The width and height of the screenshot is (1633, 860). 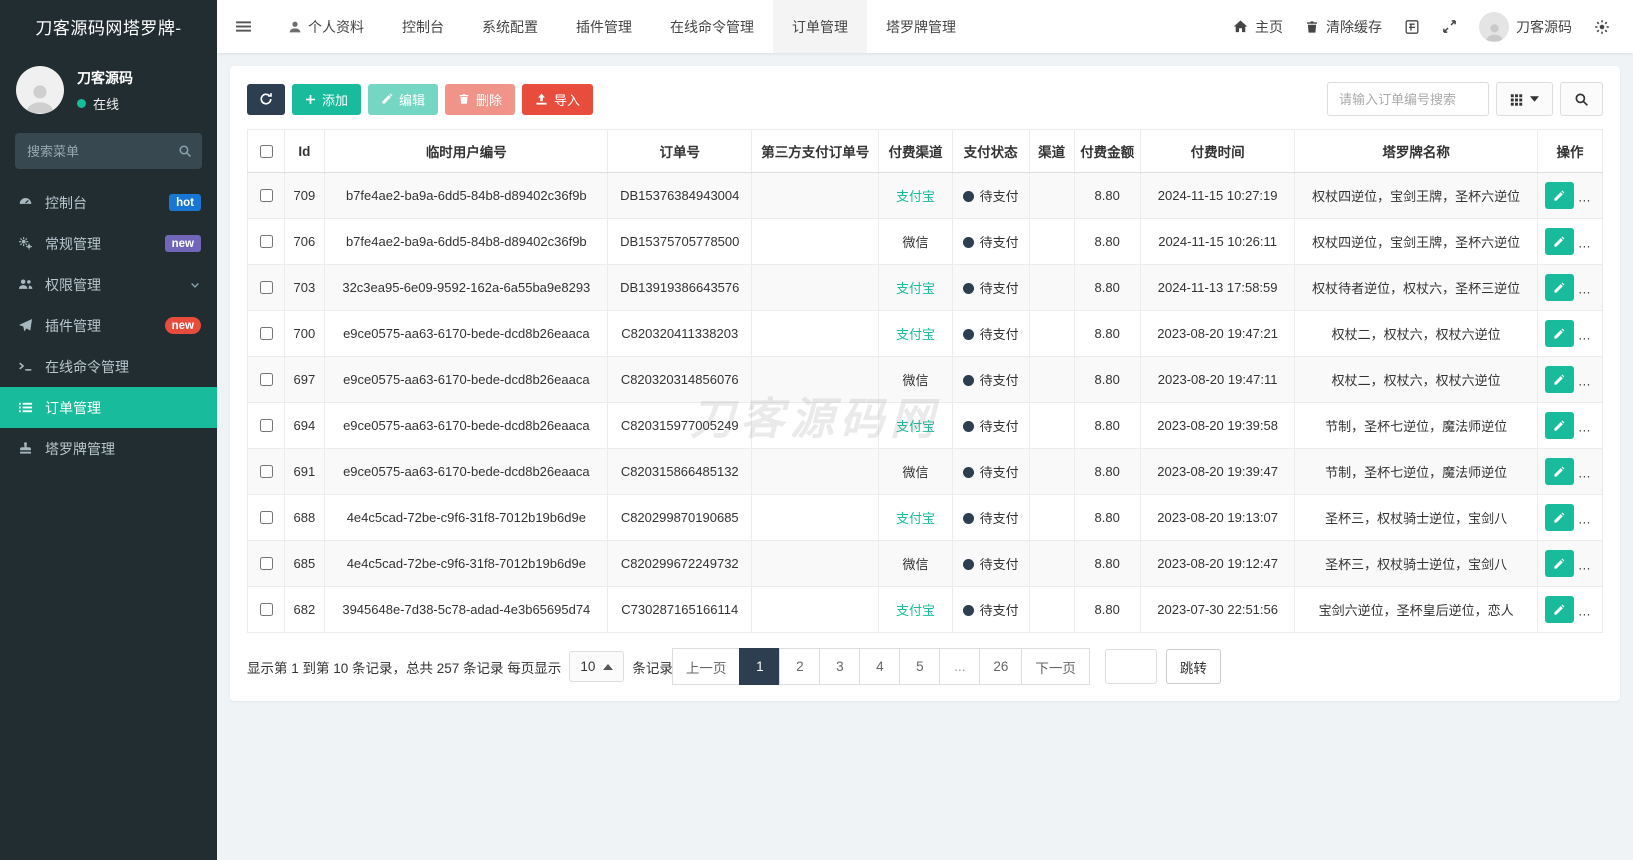 What do you see at coordinates (466, 609) in the screenshot?
I see `cell-user-no: 3945648e-7d38-5c78-adad-4e3b65695d74` at bounding box center [466, 609].